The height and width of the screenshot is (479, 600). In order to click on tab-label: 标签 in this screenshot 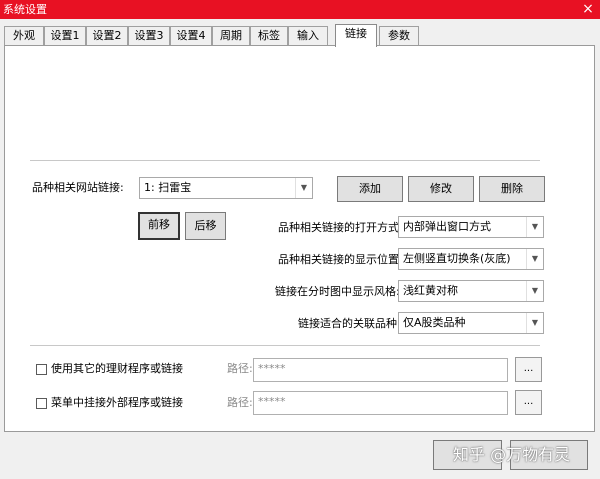, I will do `click(269, 35)`.